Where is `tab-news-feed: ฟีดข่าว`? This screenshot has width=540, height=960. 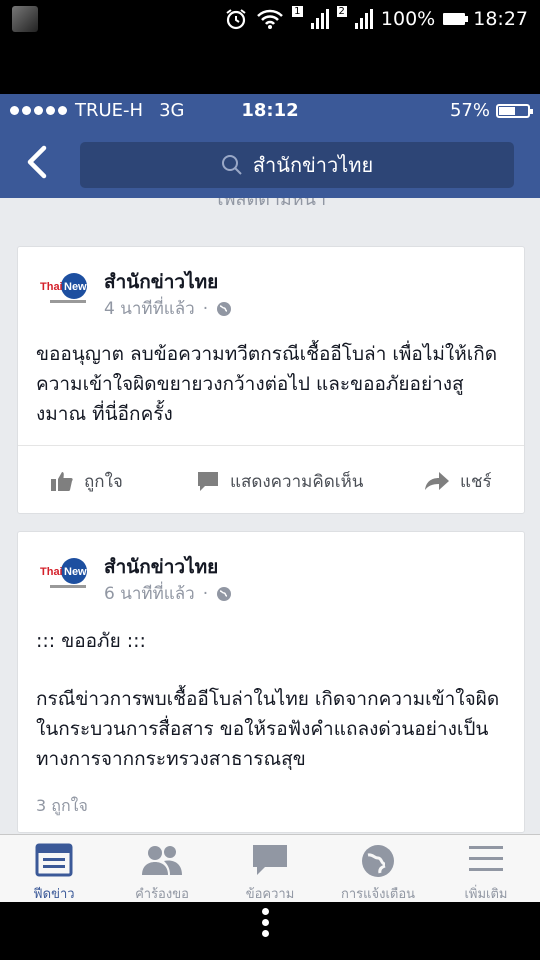 tab-news-feed: ฟีดข่าว is located at coordinates (54, 868).